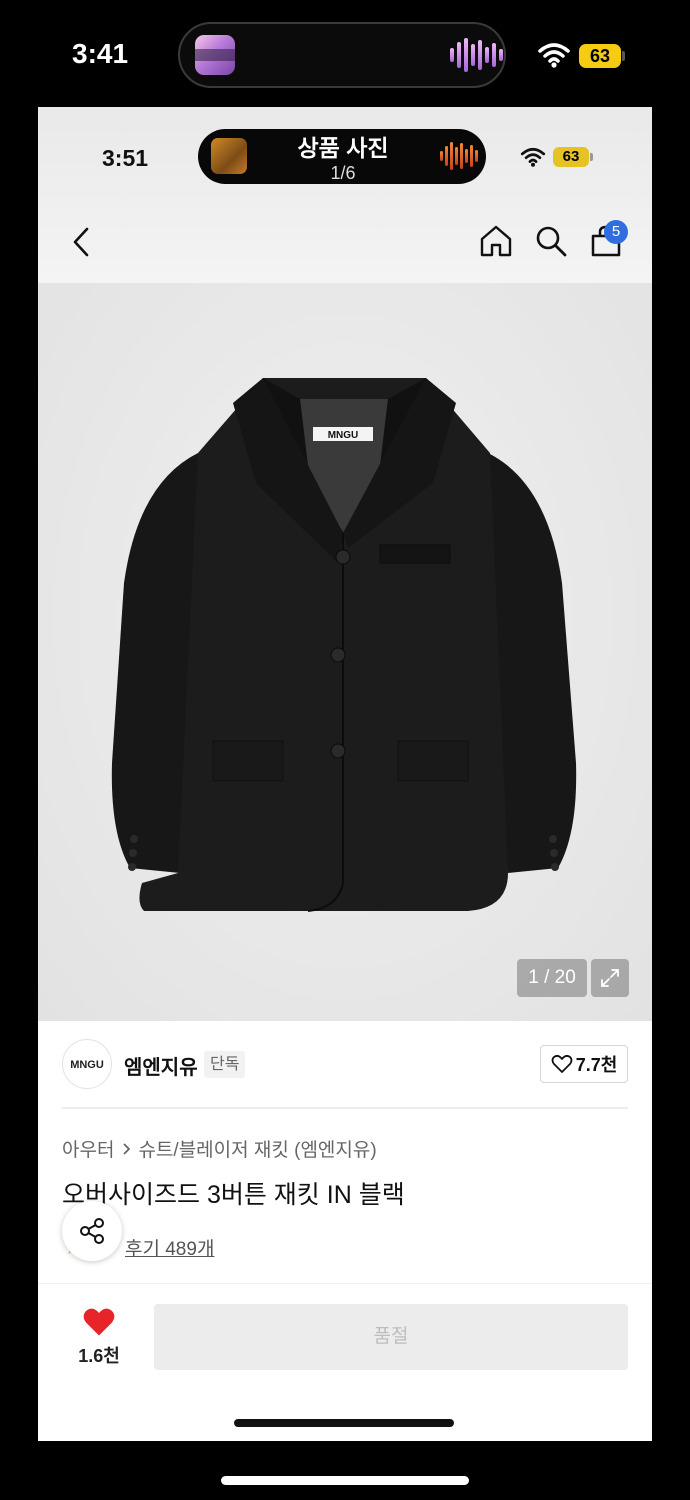 The width and height of the screenshot is (690, 1500). Describe the element at coordinates (229, 156) in the screenshot. I see `inner-now-playing-artwork` at that location.